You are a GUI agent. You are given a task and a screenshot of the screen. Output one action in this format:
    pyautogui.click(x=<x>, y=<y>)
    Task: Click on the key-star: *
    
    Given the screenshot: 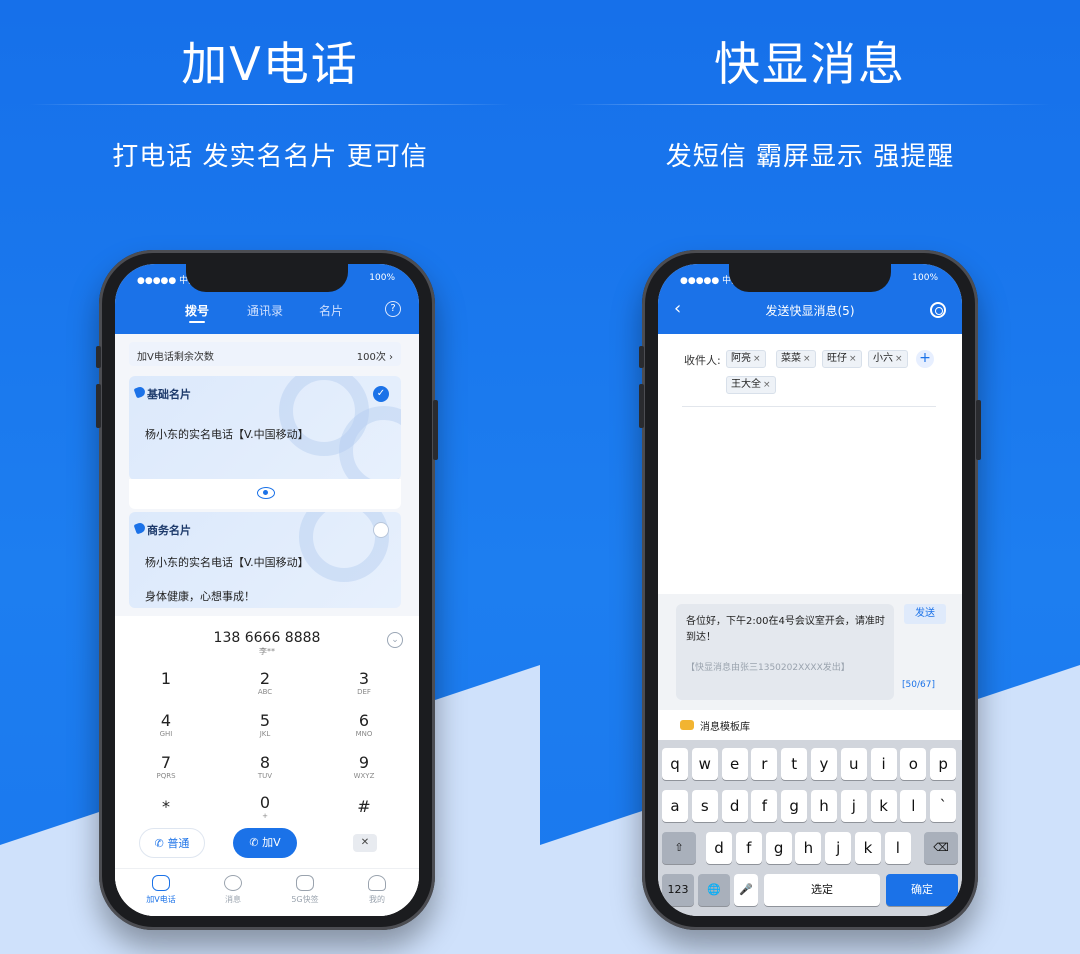 What is the action you would take?
    pyautogui.click(x=166, y=807)
    